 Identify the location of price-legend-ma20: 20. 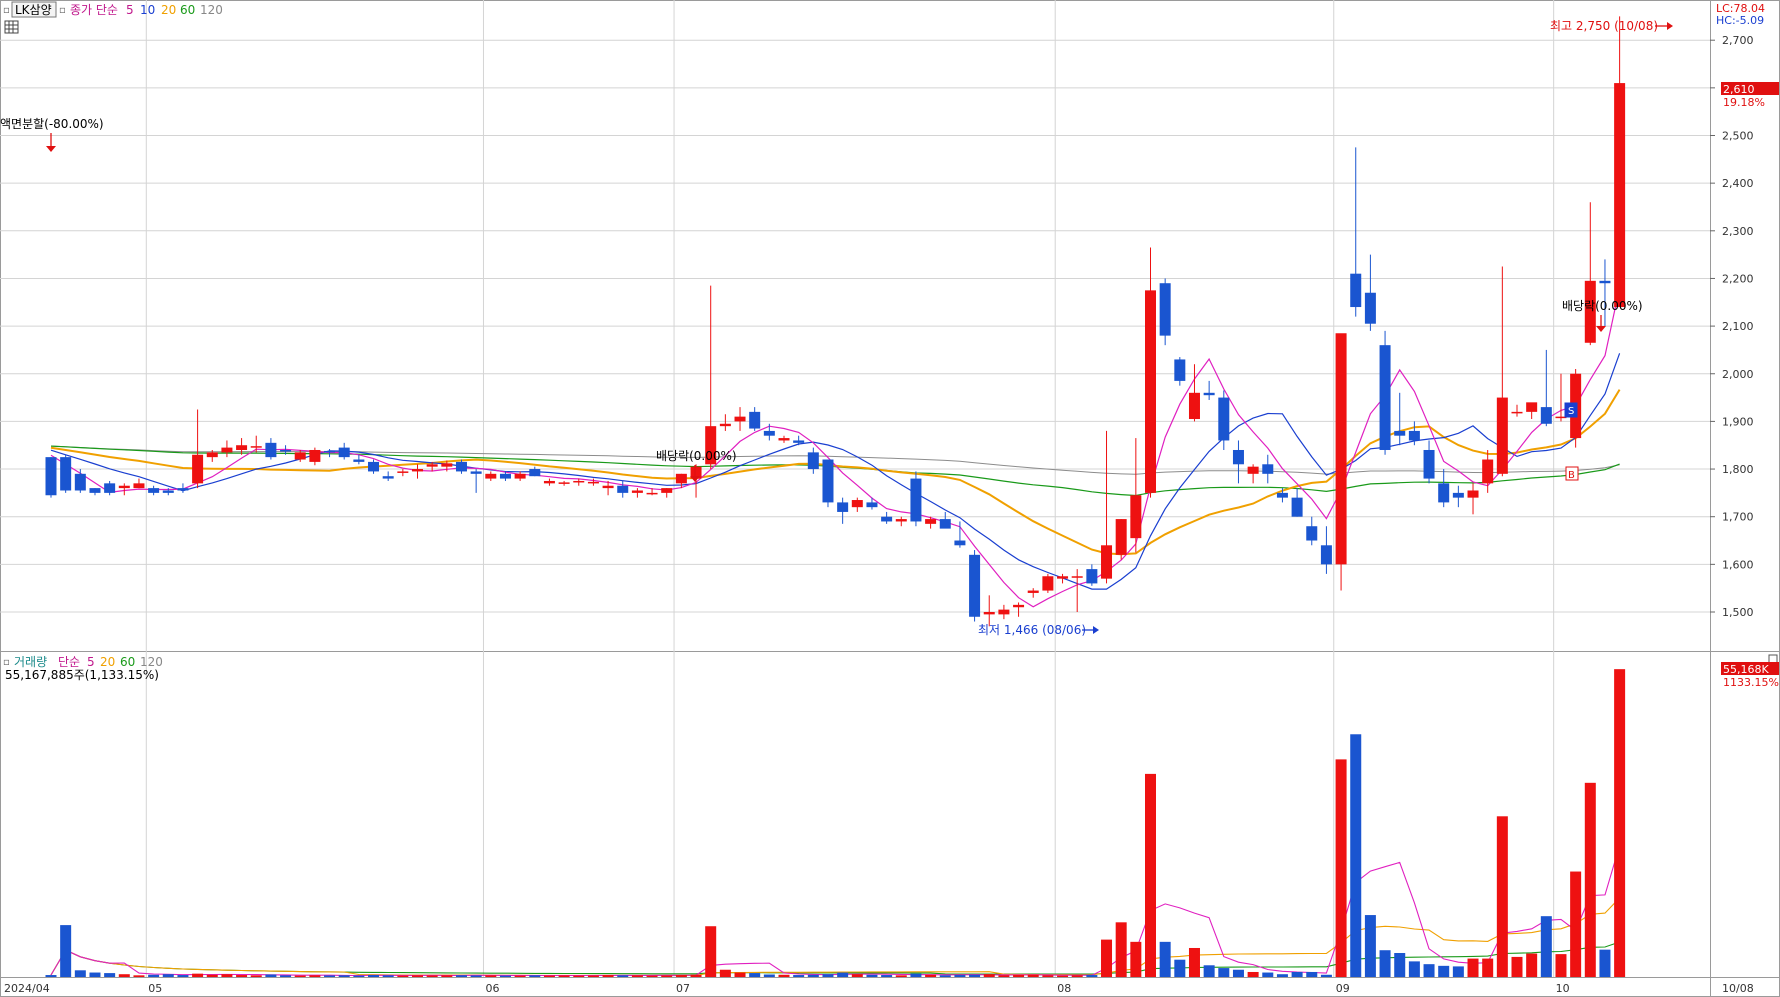
(168, 10).